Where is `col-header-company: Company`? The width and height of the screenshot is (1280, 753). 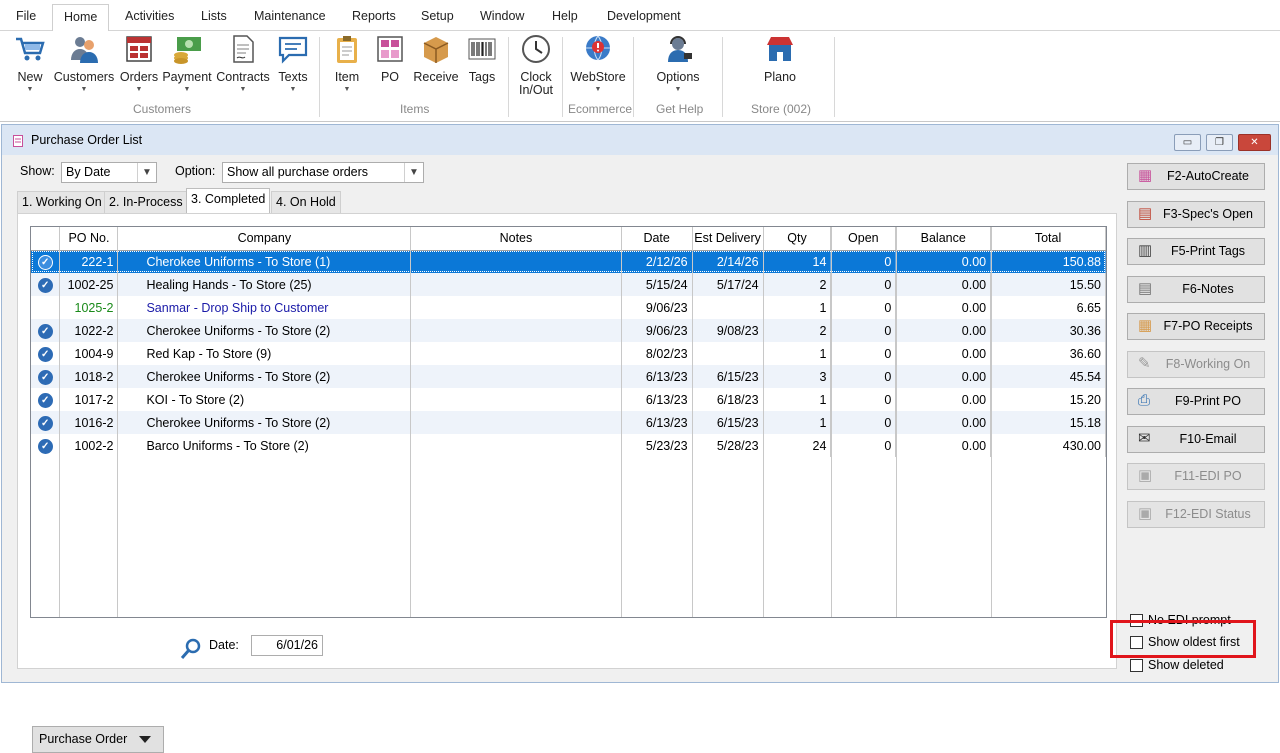
col-header-company: Company is located at coordinates (264, 239).